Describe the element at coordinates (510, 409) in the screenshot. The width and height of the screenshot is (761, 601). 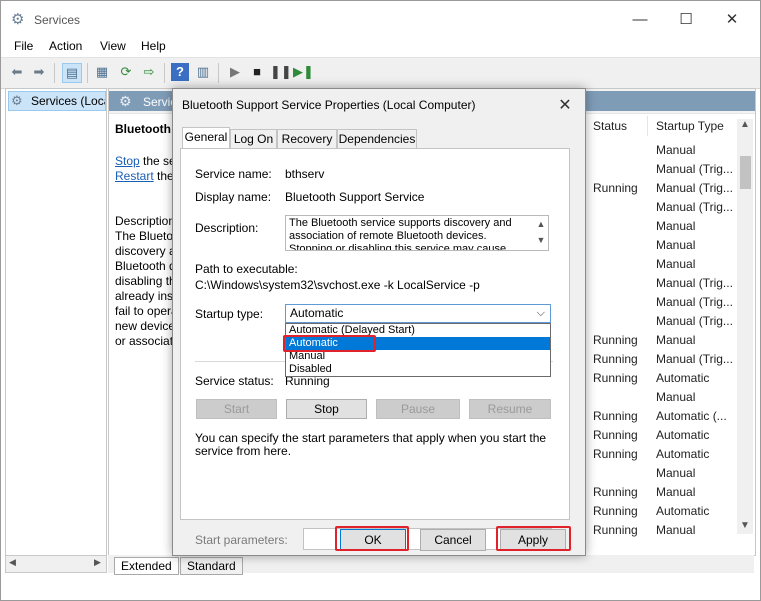
I see `resume-button: Resume` at that location.